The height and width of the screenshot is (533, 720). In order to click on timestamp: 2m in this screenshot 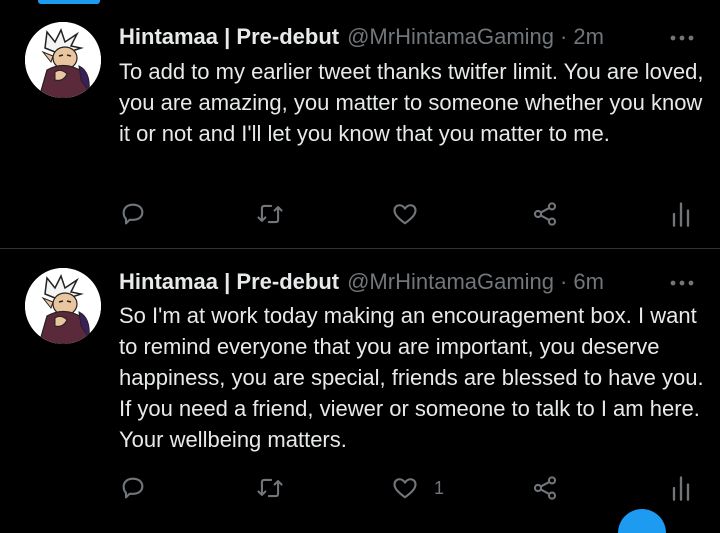, I will do `click(588, 37)`.